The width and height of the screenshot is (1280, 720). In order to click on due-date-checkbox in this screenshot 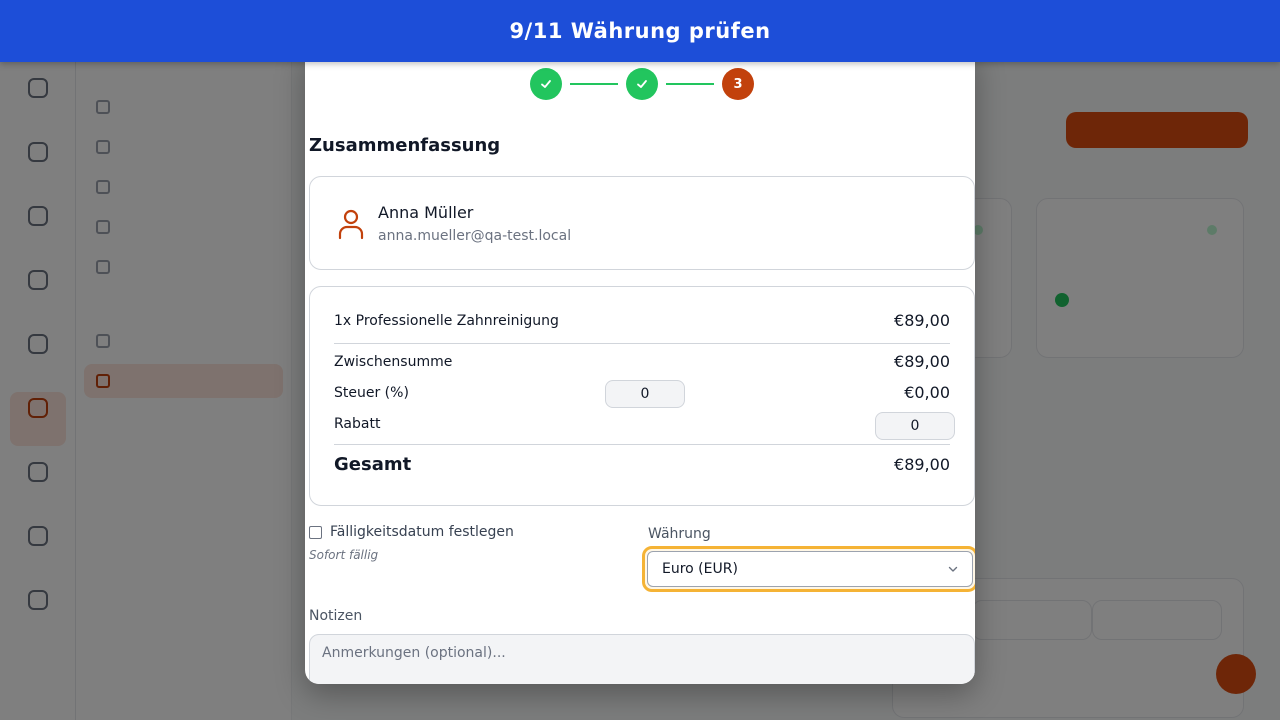, I will do `click(315, 532)`.